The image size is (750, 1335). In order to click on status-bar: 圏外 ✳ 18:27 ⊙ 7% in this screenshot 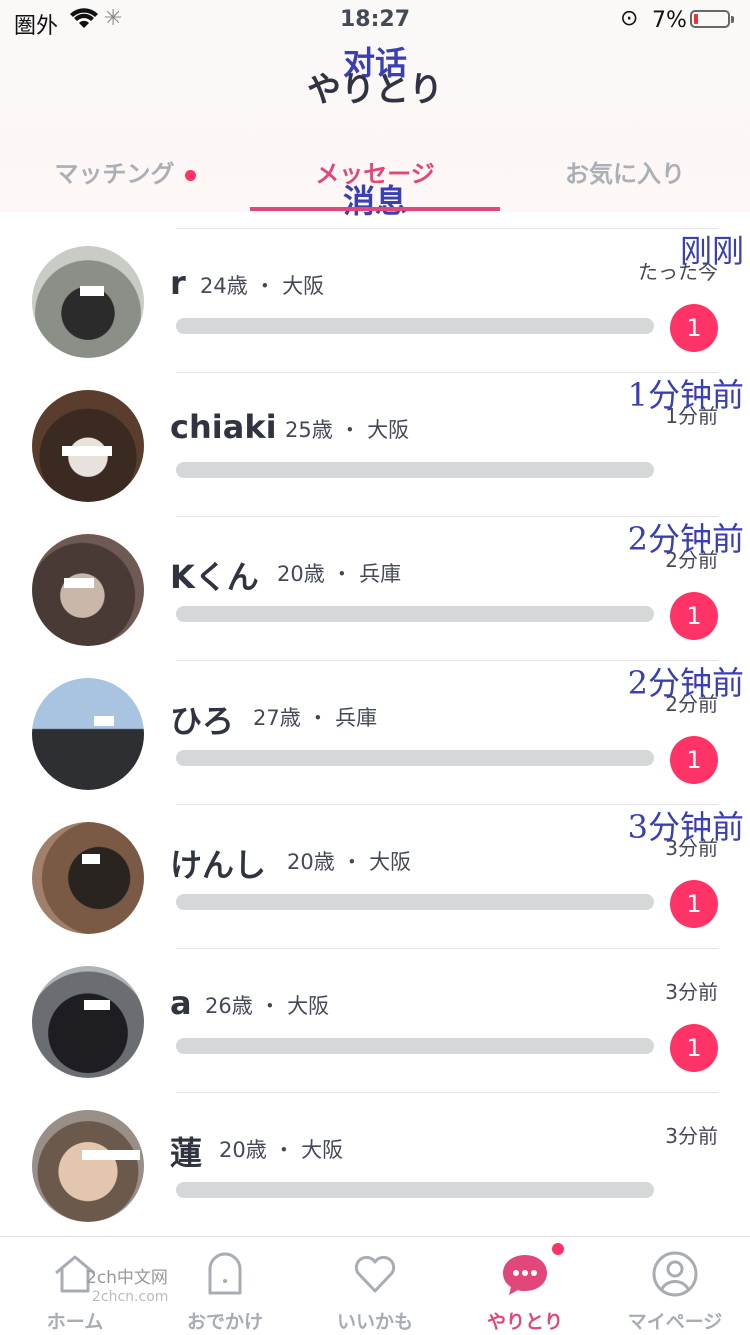, I will do `click(375, 20)`.